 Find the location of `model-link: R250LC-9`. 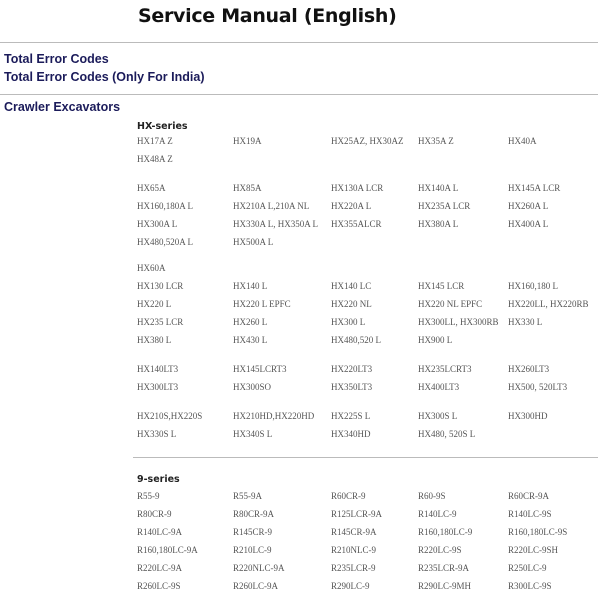

model-link: R250LC-9 is located at coordinates (527, 568).